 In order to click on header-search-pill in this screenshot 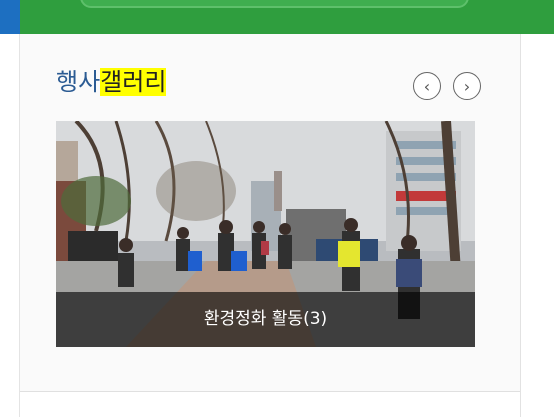, I will do `click(274, 4)`.